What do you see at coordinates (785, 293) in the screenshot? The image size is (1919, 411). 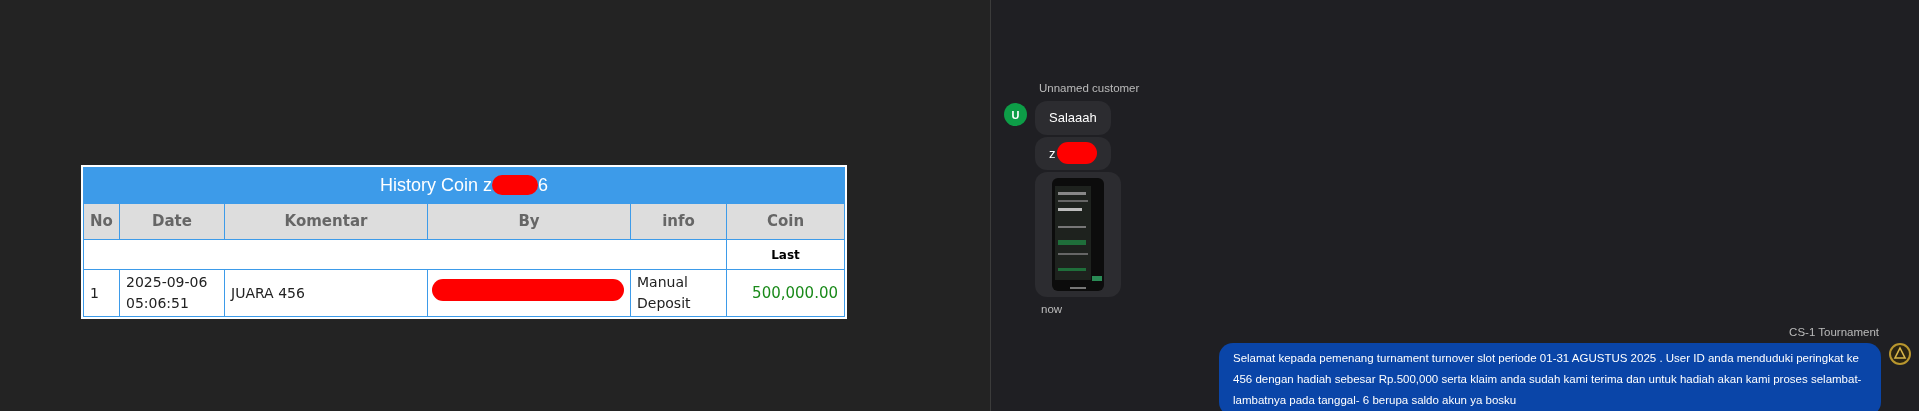 I see `table-cell: 500,000.00` at bounding box center [785, 293].